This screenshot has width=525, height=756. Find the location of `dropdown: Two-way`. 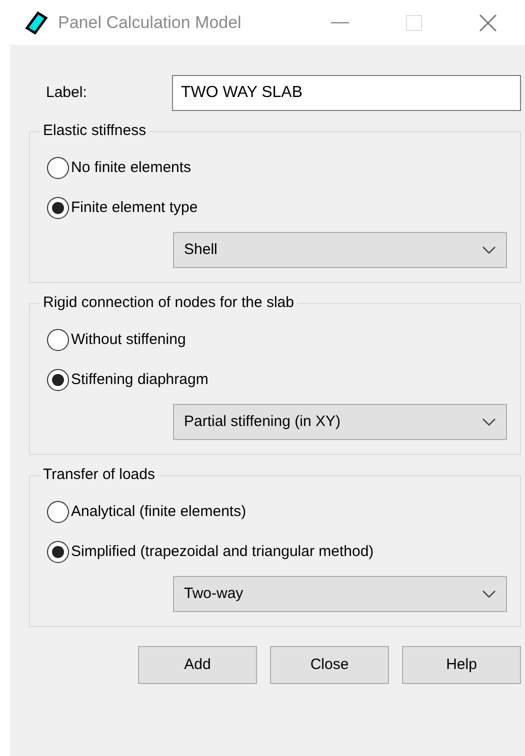

dropdown: Two-way is located at coordinates (340, 594).